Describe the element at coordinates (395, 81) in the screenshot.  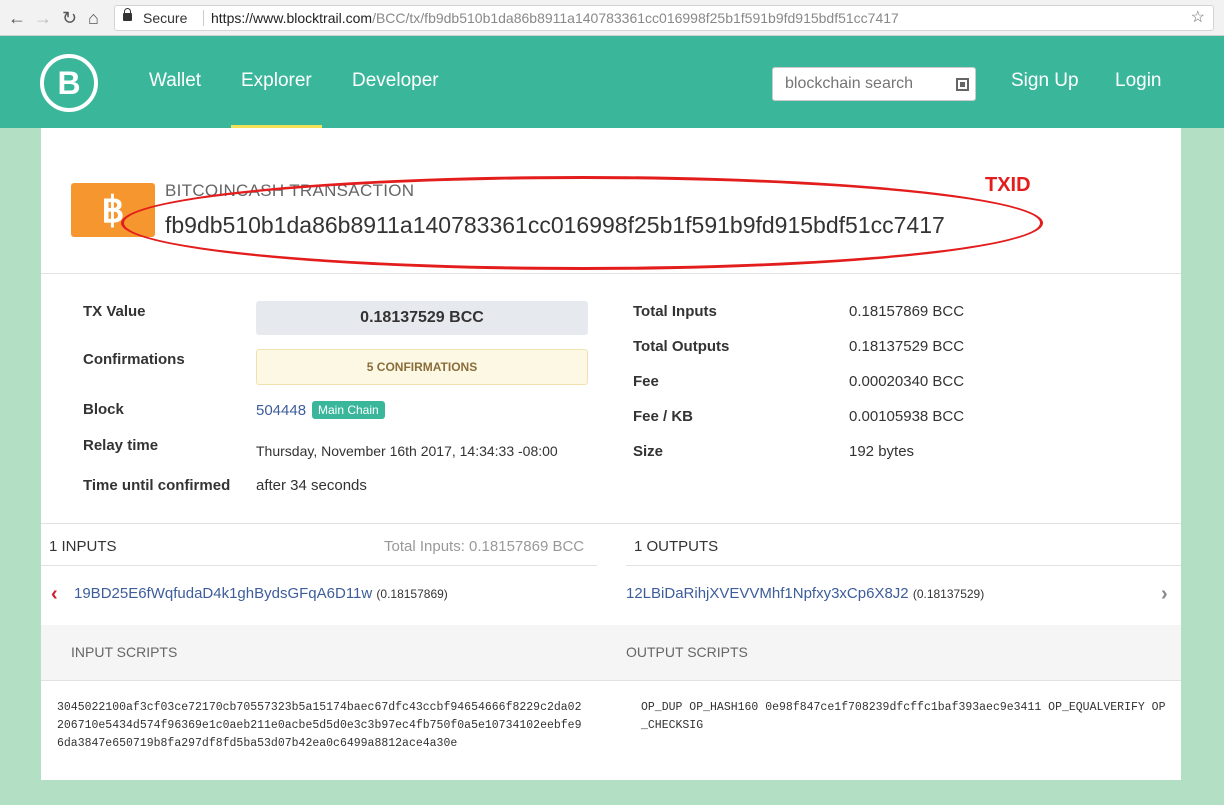
I see `nav-developer: Developer` at that location.